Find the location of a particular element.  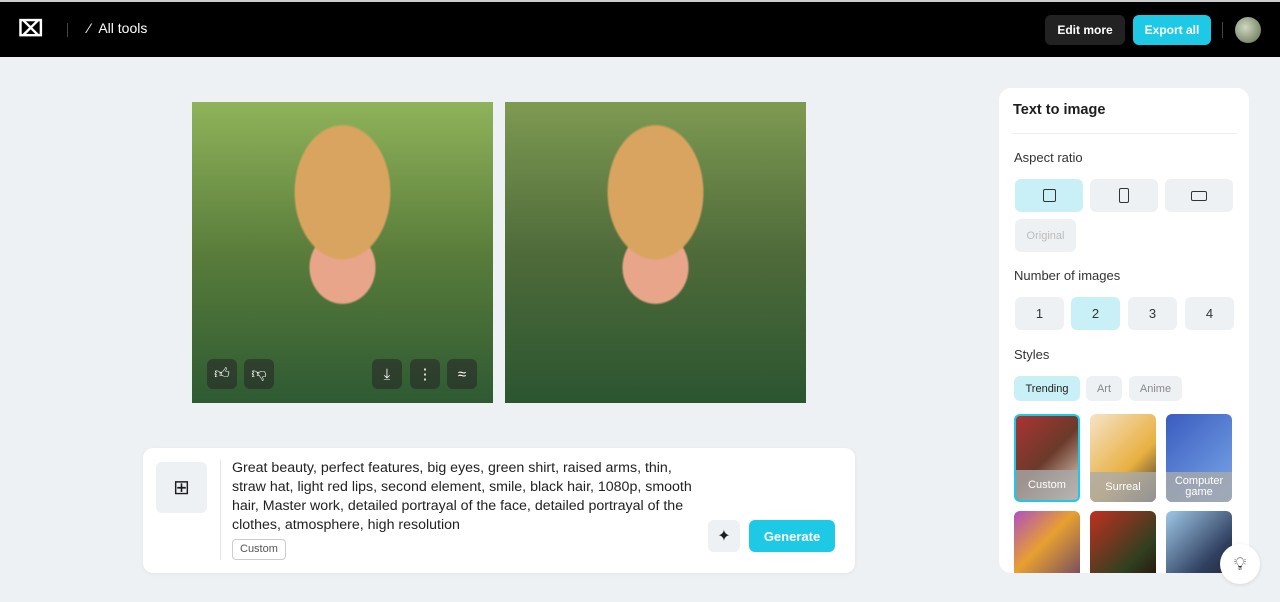

magic-wand-icon: ⁄ is located at coordinates (89, 28).